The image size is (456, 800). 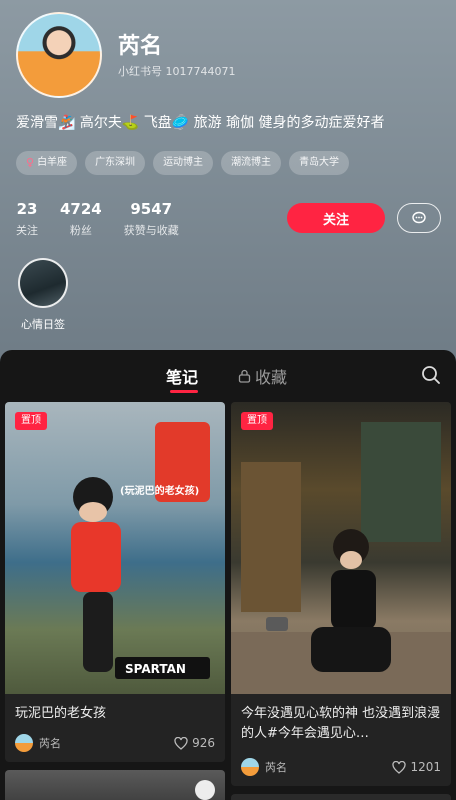 I want to click on tag-location: 广东深圳, so click(x=115, y=163).